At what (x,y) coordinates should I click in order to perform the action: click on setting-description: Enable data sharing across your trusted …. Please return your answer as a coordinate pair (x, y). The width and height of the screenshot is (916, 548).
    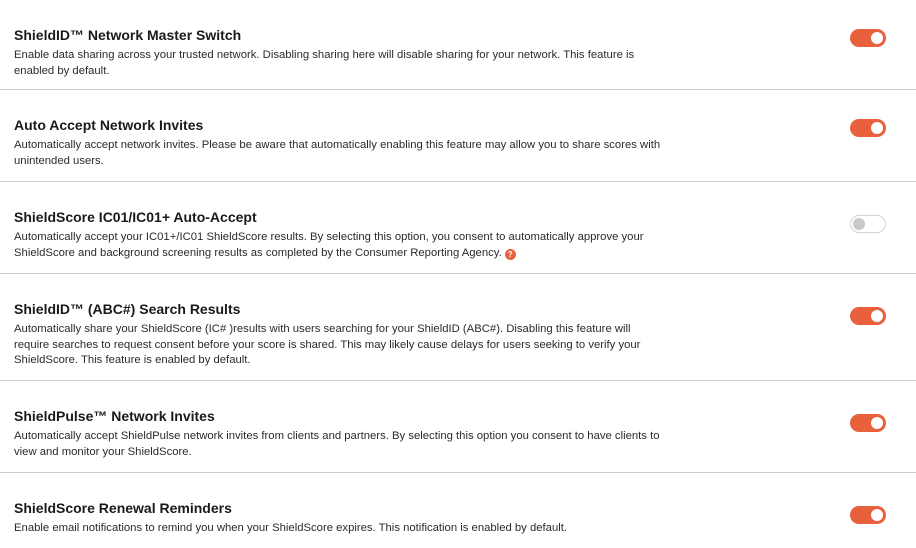
    Looking at the image, I should click on (324, 63).